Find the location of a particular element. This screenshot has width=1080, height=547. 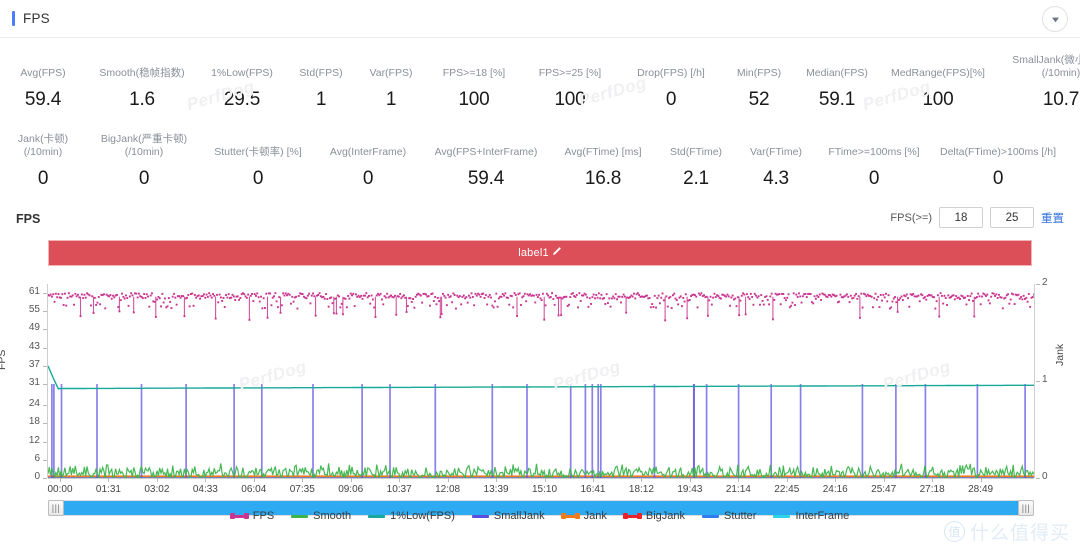

y-axis-right-label: Jank is located at coordinates (1060, 354).